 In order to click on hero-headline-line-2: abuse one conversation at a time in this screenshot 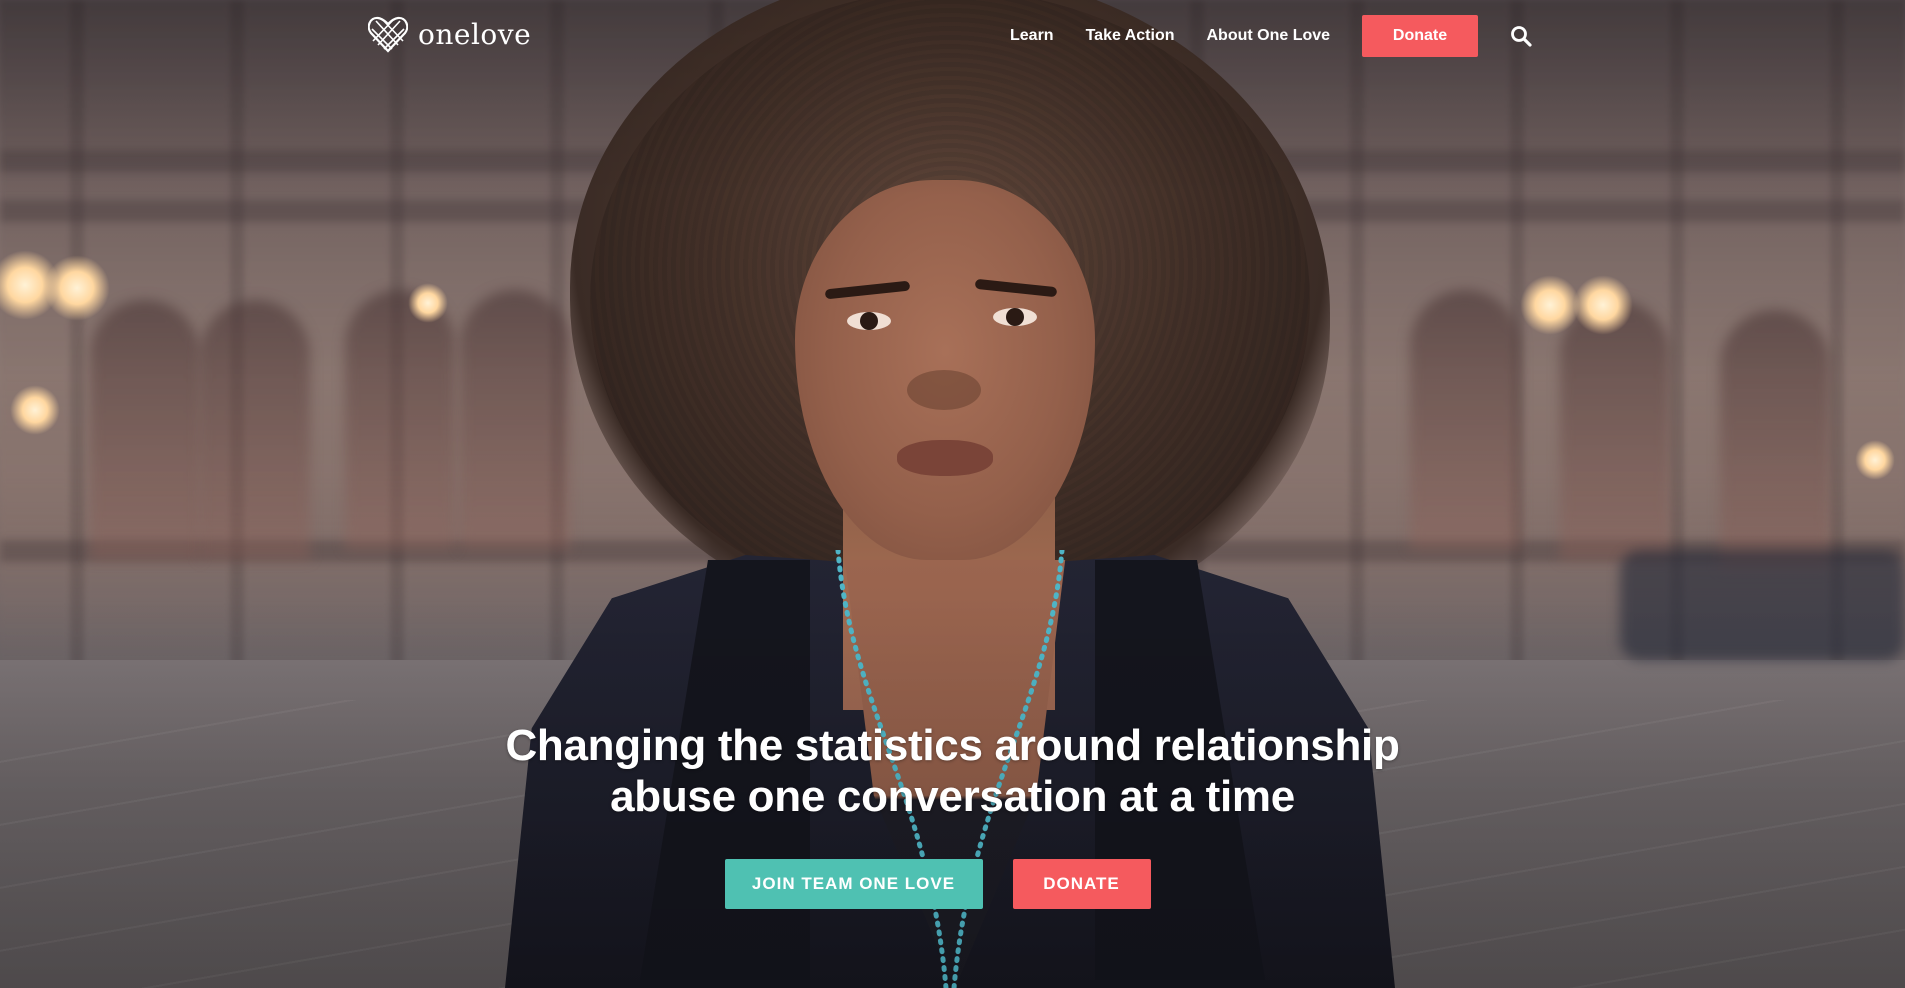, I will do `click(952, 796)`.